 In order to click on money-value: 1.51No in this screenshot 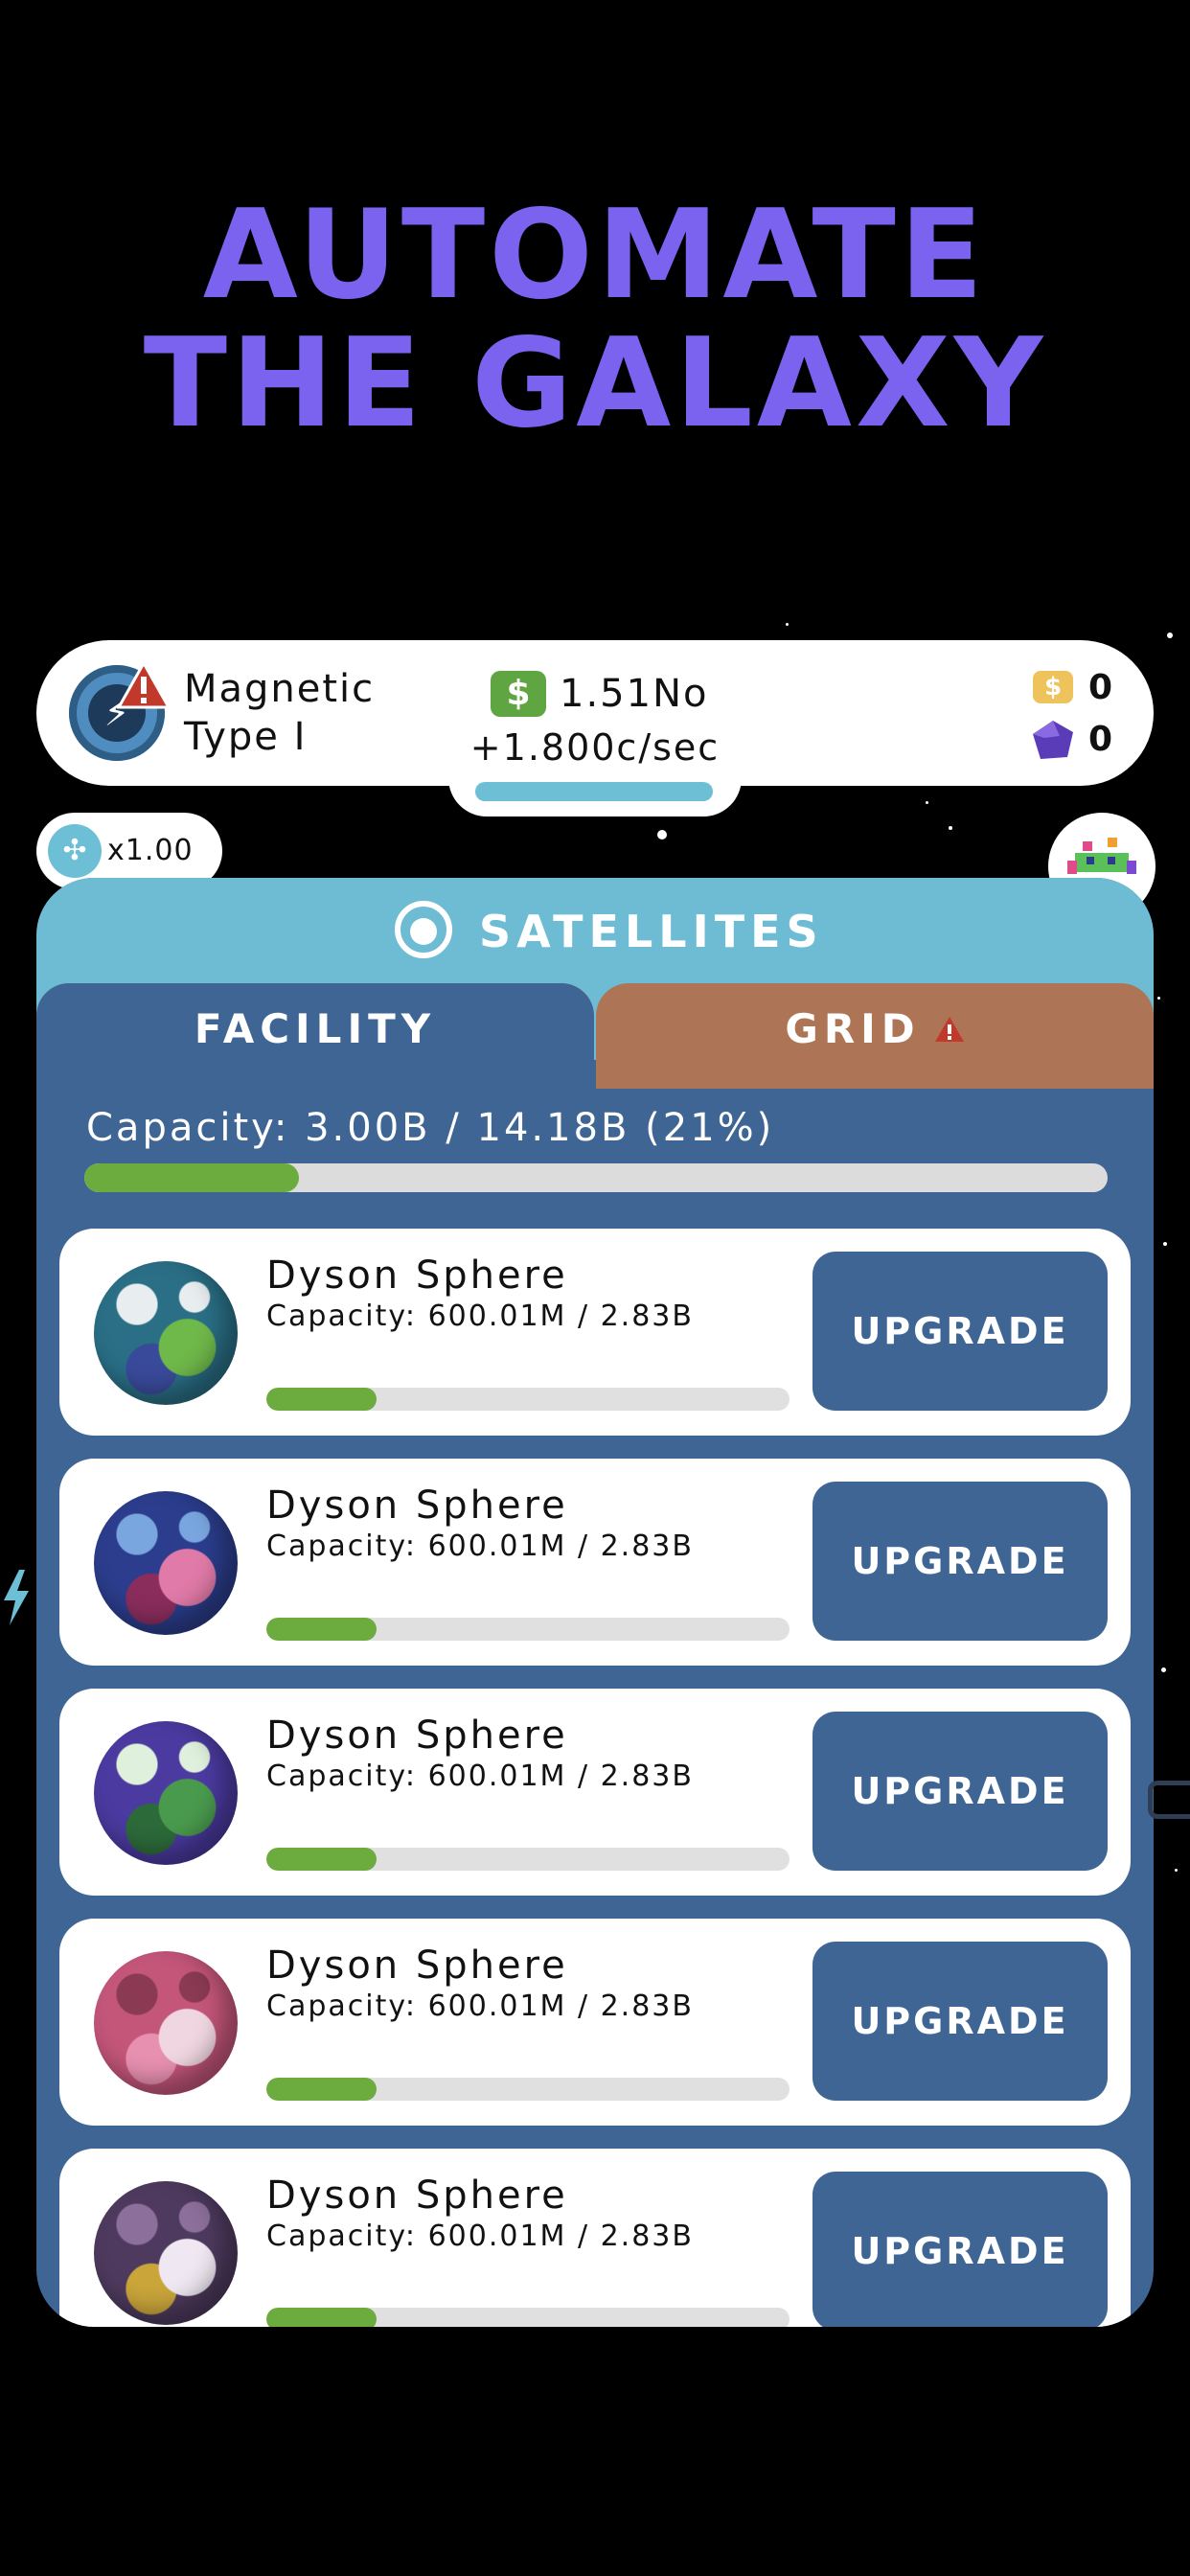, I will do `click(635, 694)`.